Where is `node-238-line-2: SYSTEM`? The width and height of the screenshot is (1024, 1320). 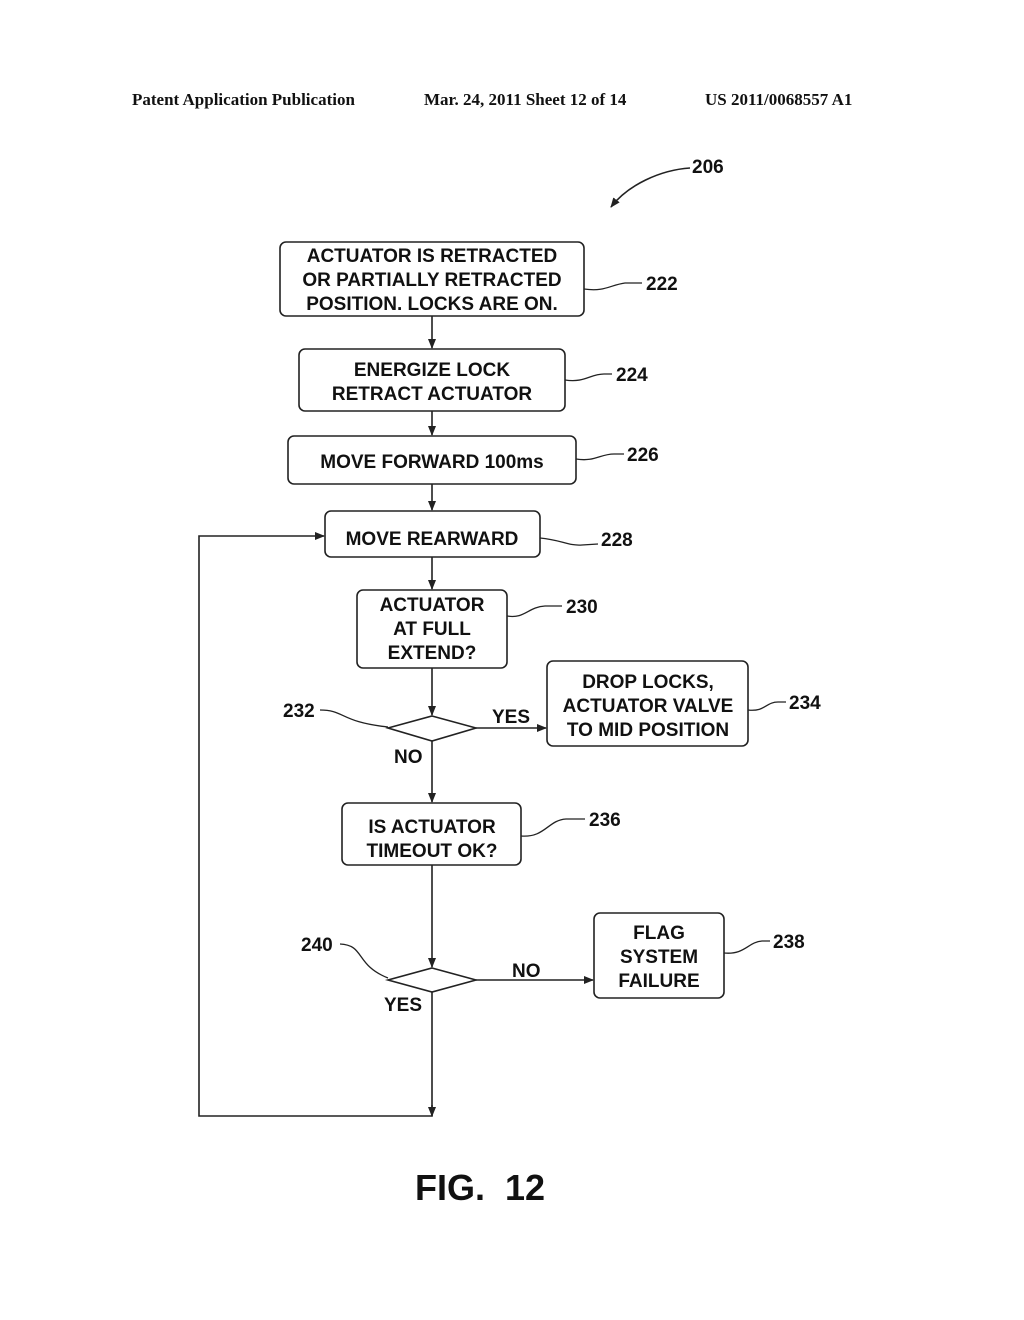 node-238-line-2: SYSTEM is located at coordinates (659, 957).